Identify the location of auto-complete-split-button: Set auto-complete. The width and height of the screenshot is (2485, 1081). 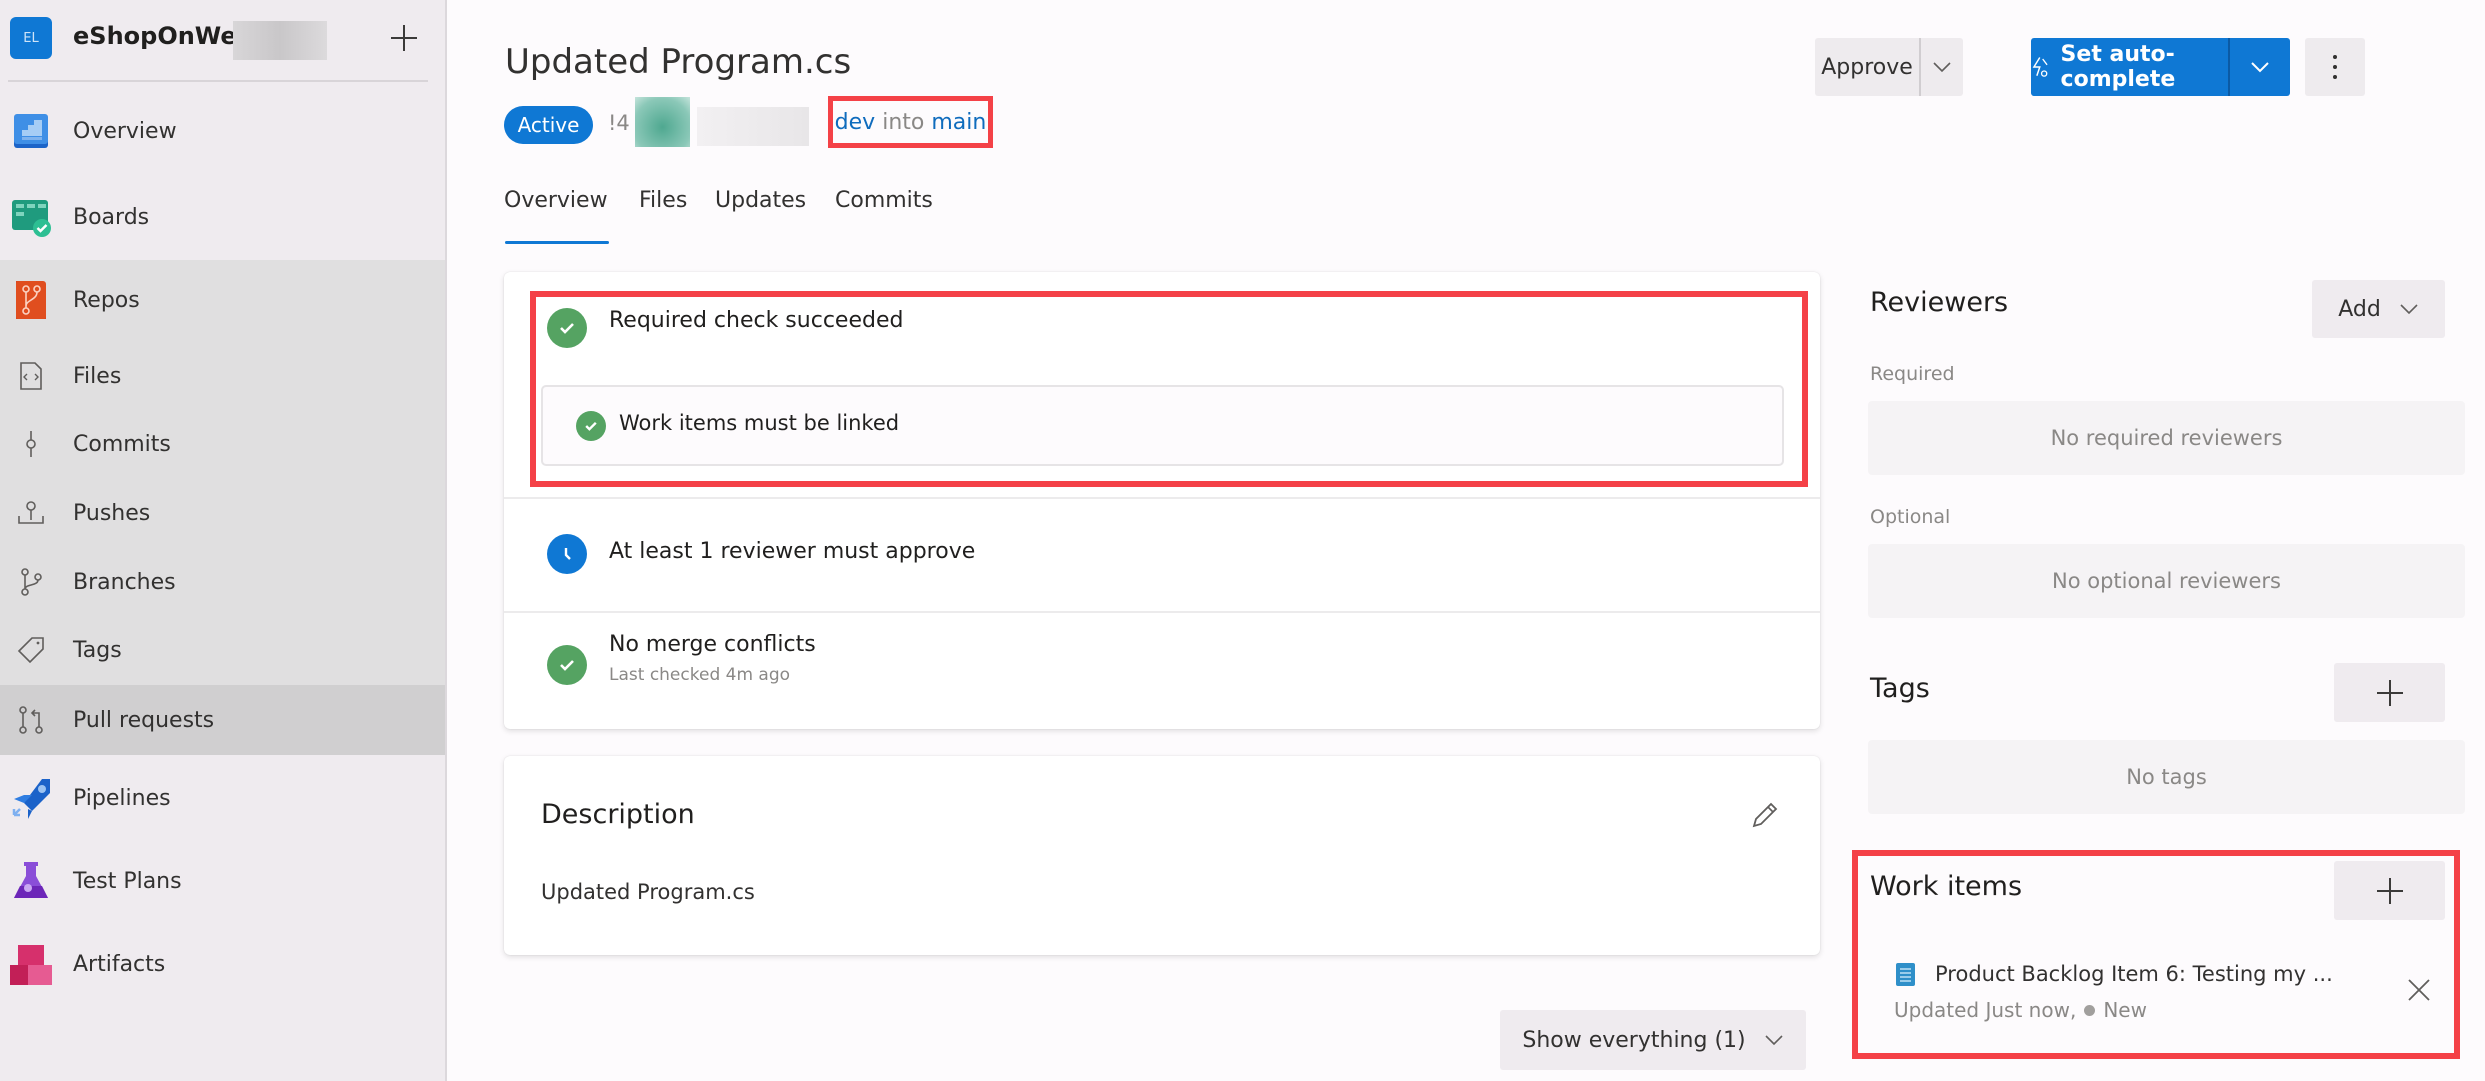
(2160, 67).